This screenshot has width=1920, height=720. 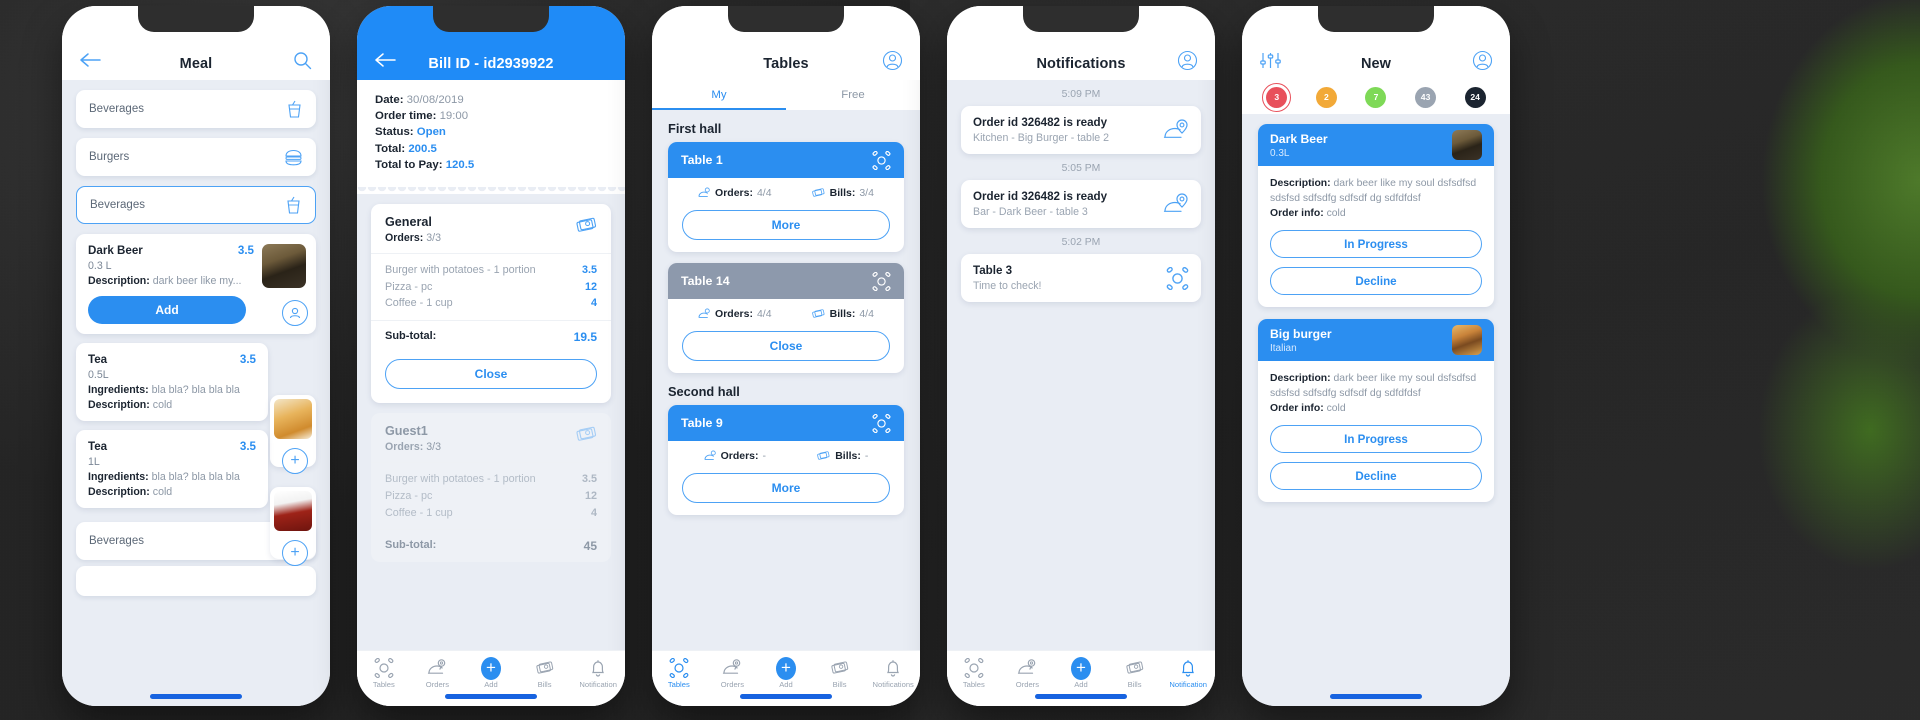 I want to click on bill-row-value: 4, so click(x=593, y=512).